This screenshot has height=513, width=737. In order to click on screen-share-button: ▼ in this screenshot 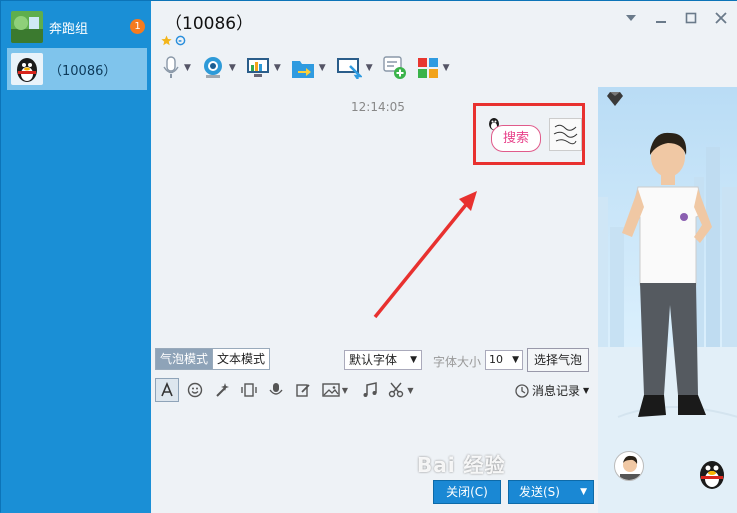, I will do `click(354, 68)`.